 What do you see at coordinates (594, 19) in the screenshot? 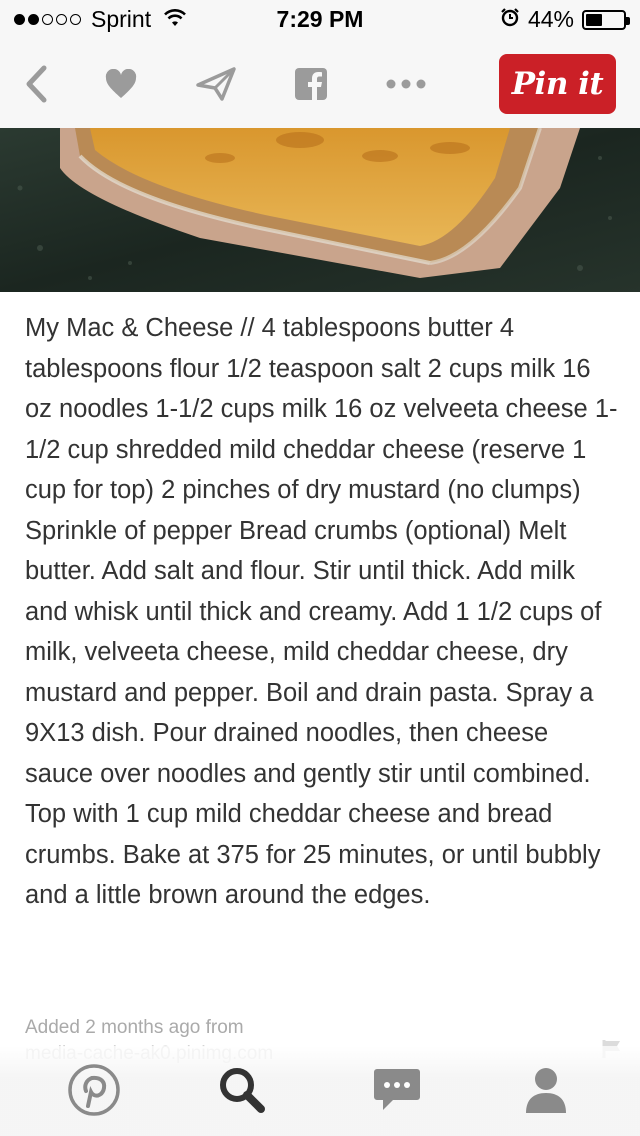
I see `battery-fill` at bounding box center [594, 19].